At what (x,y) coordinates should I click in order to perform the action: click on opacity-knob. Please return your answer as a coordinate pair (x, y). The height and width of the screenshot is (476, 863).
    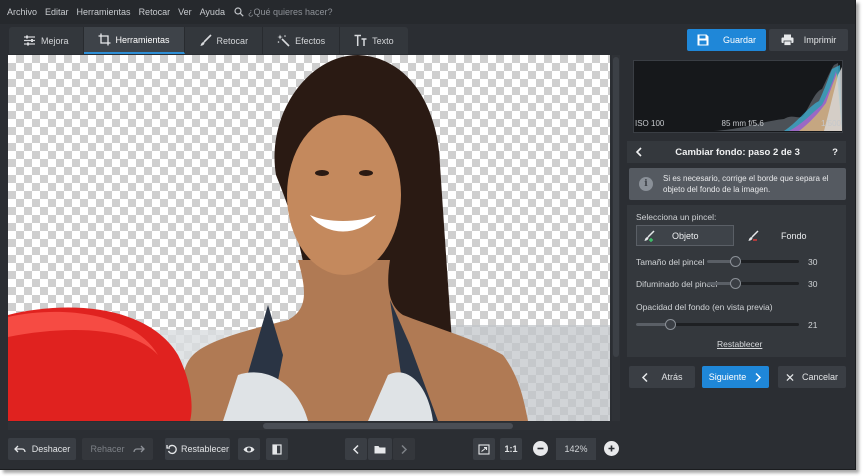
    Looking at the image, I should click on (670, 324).